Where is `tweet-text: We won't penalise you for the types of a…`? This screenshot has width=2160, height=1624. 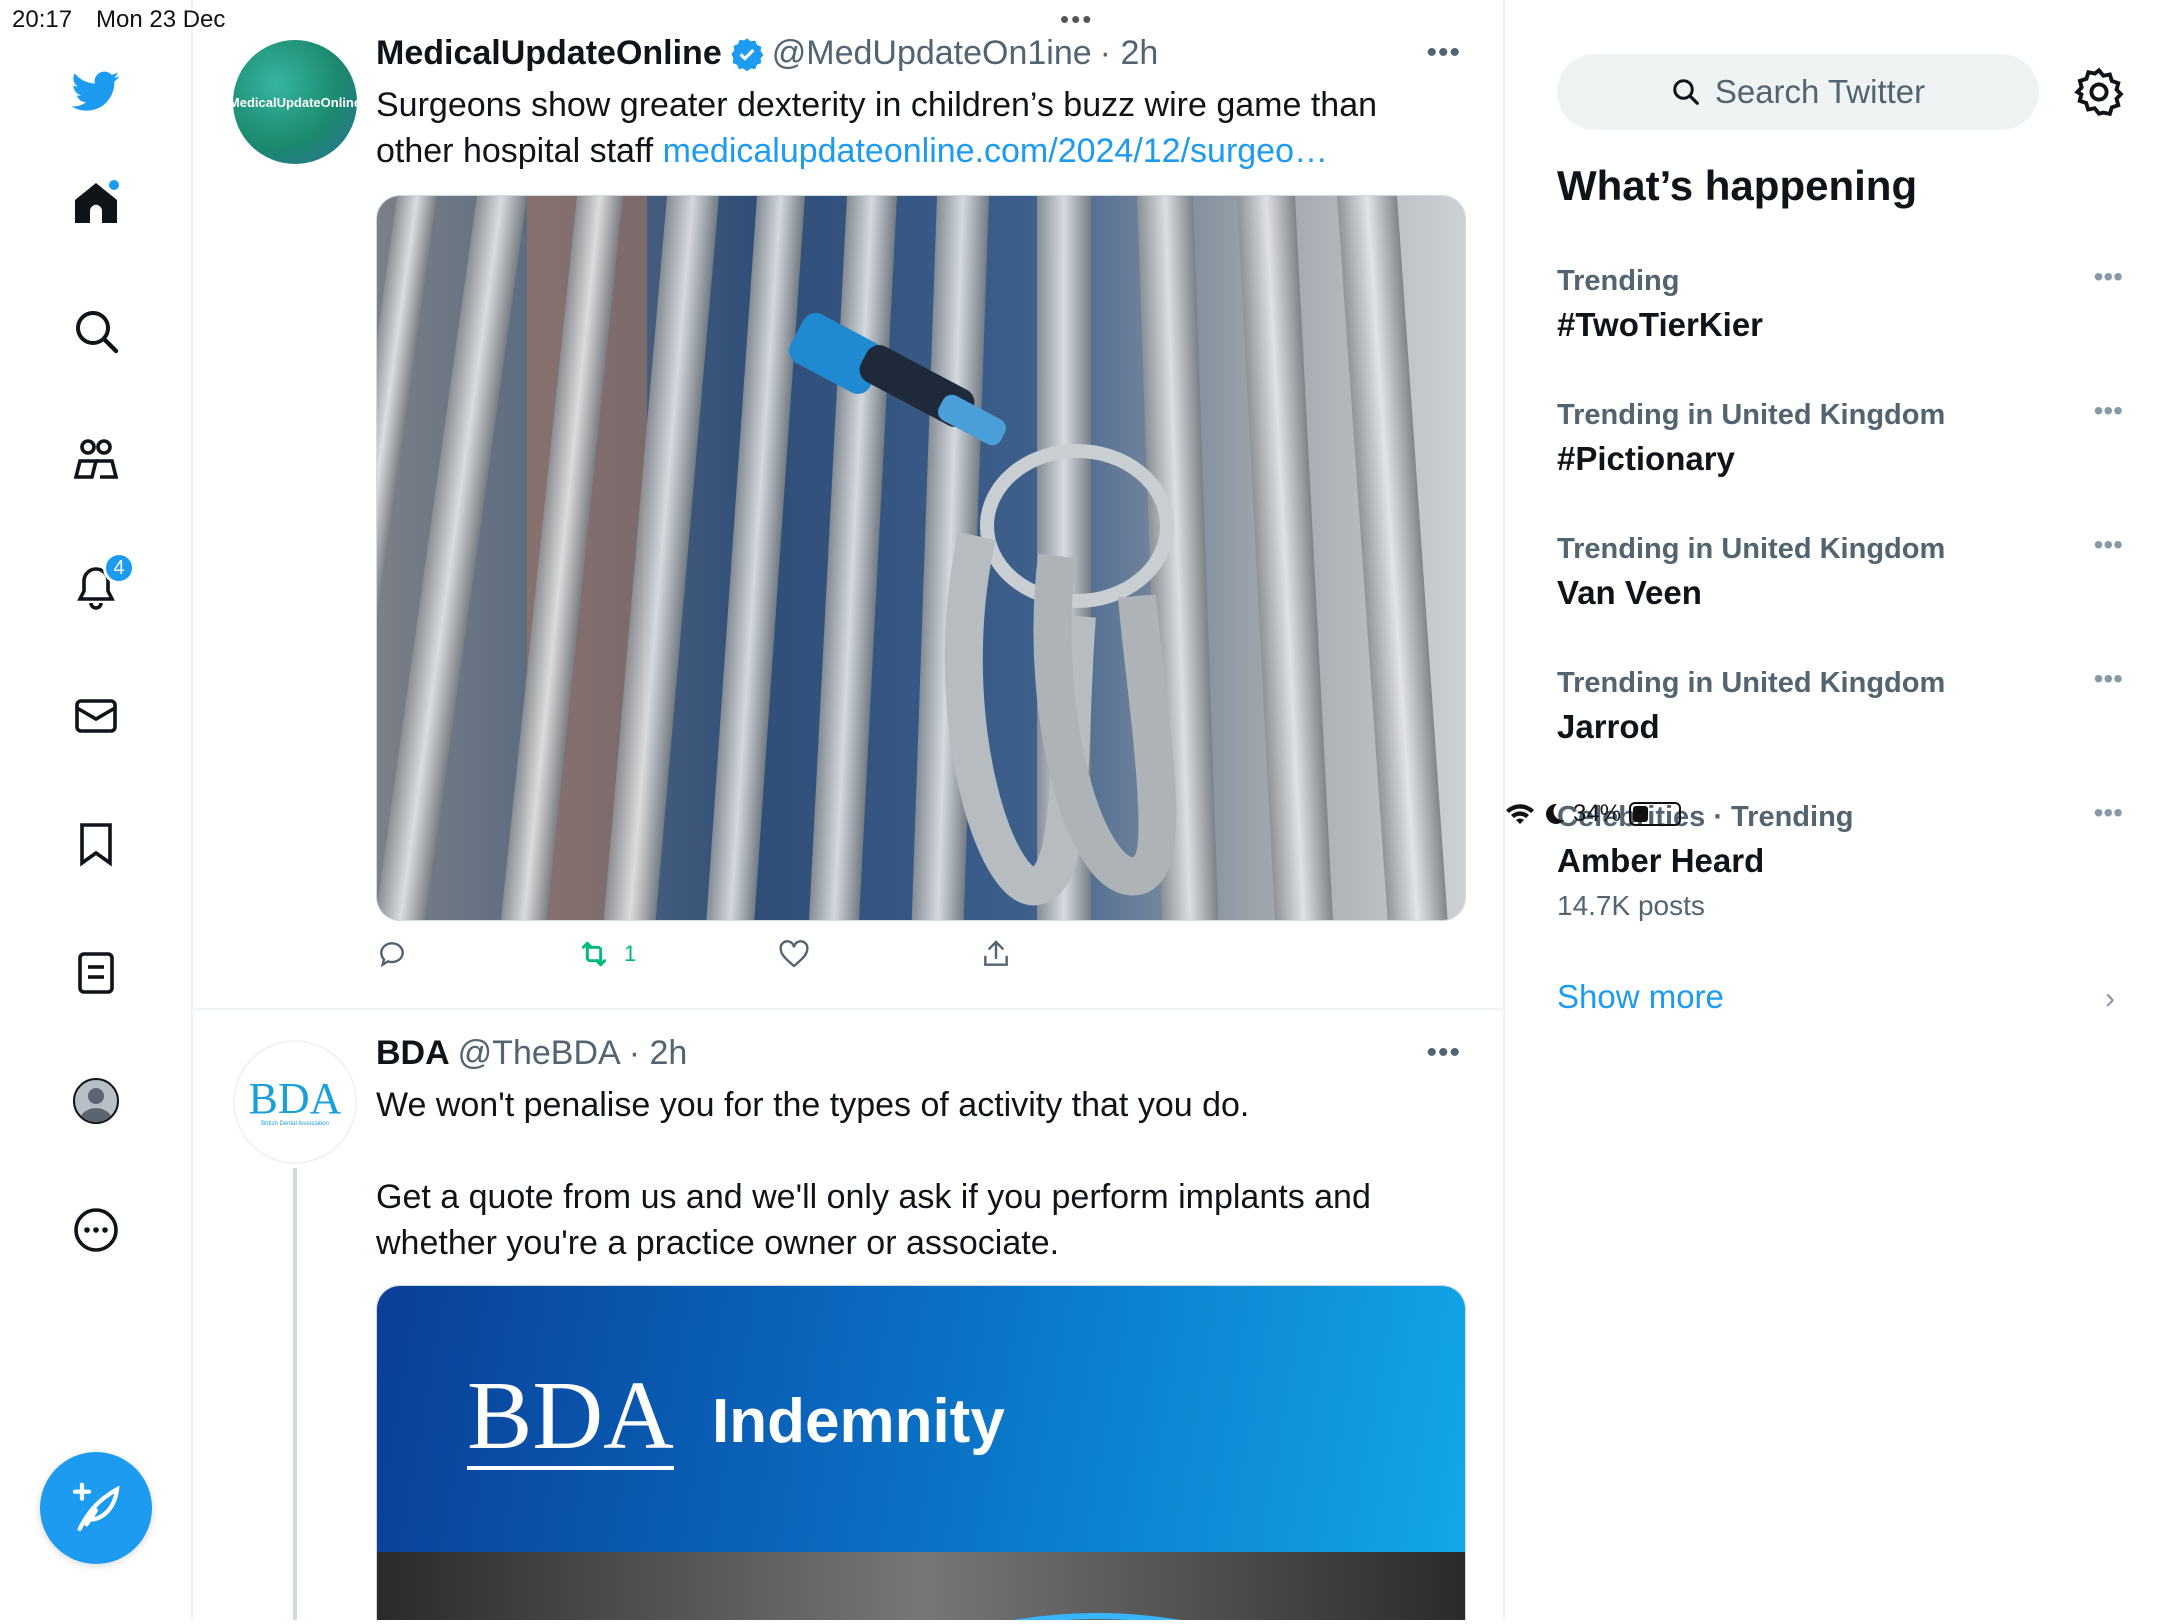
tweet-text: We won't penalise you for the types of a… is located at coordinates (901, 1174).